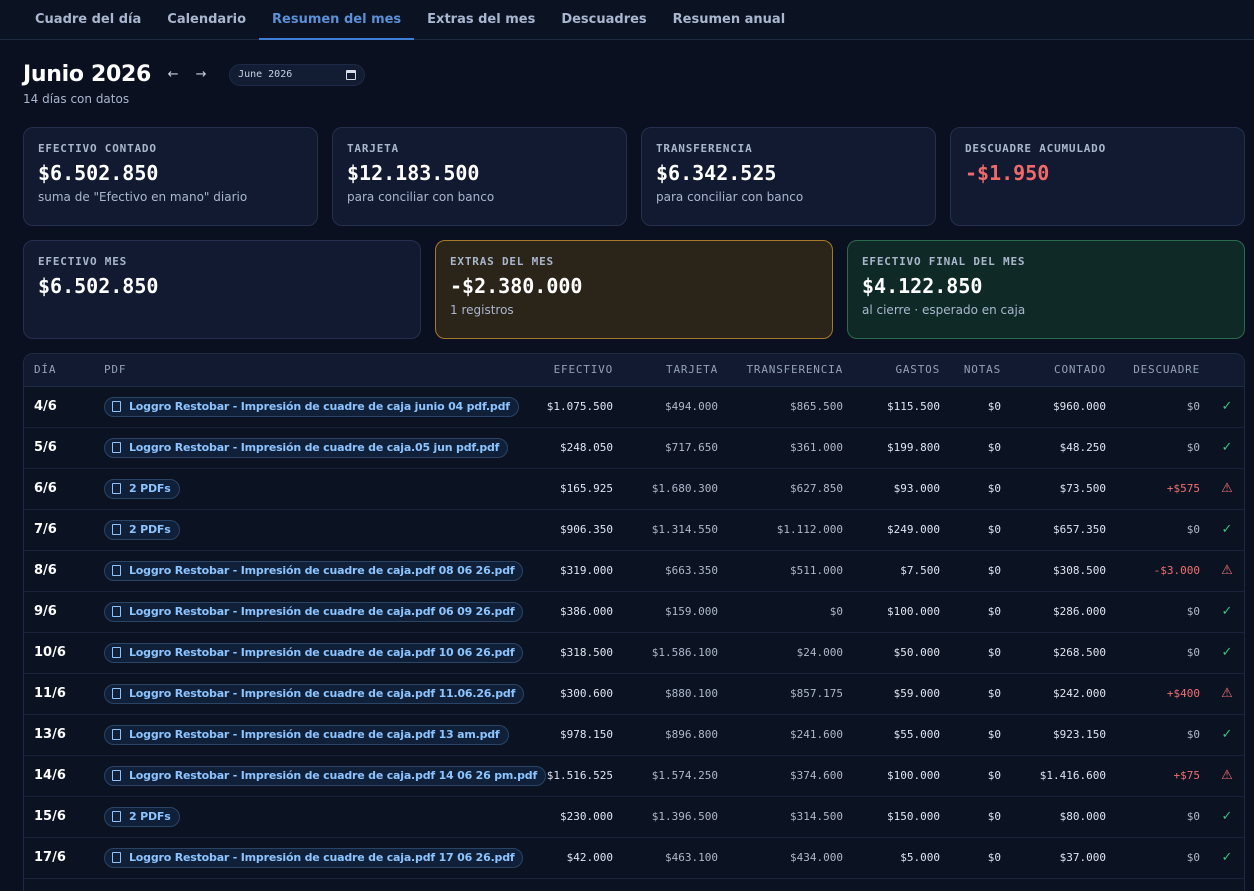 The width and height of the screenshot is (1254, 891). What do you see at coordinates (716, 173) in the screenshot?
I see `card-value: $6.342.525` at bounding box center [716, 173].